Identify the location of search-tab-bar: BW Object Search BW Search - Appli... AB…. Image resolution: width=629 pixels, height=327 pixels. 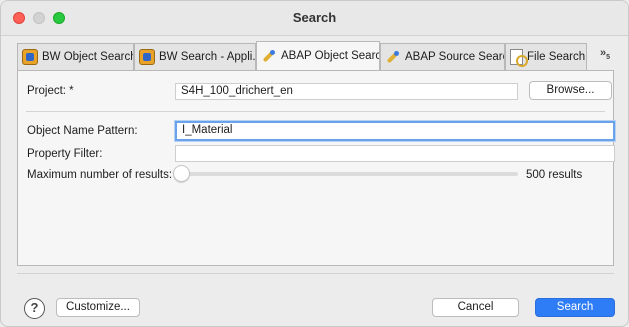
(315, 55).